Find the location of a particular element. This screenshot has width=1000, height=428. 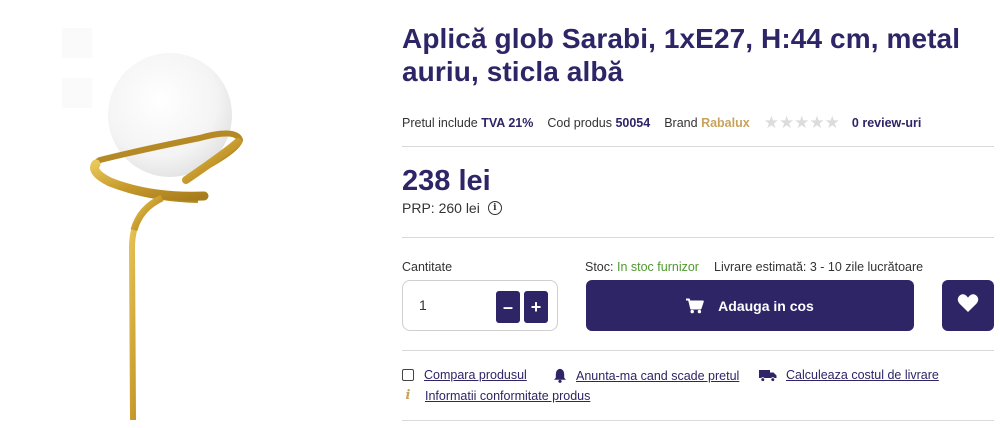

reviews-link: 0 review-uri is located at coordinates (886, 123).